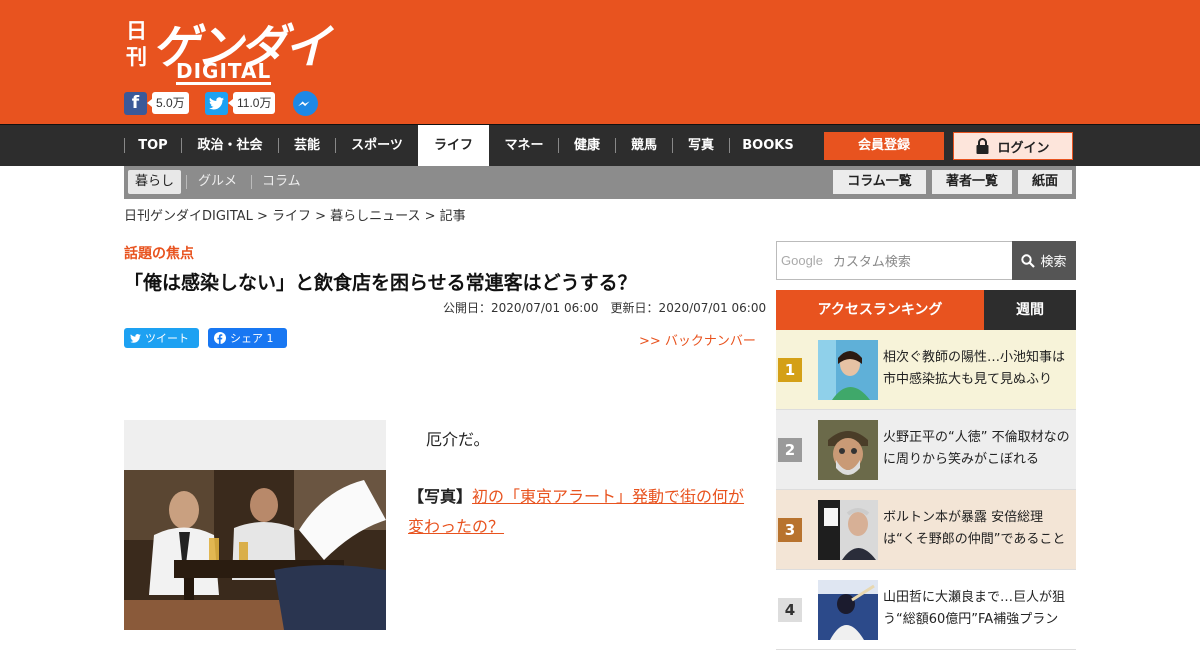  I want to click on ranking-number: 4, so click(790, 610).